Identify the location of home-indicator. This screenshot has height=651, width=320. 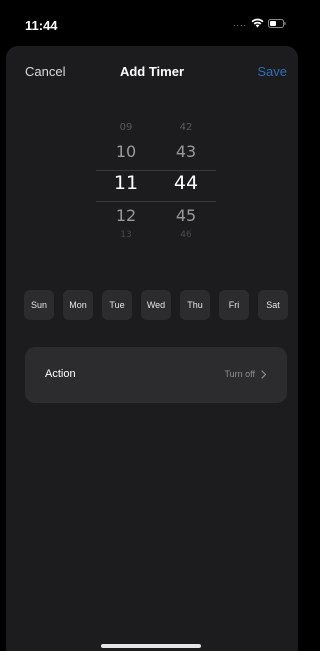
(151, 646).